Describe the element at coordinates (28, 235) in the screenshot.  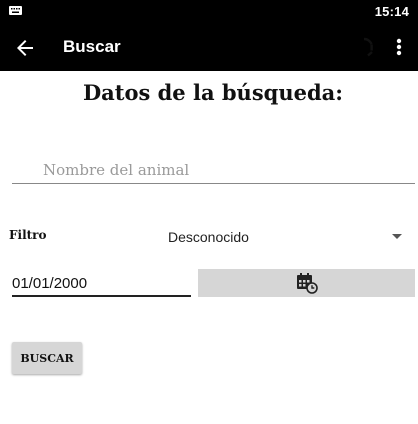
I see `filter-label: Filtro` at that location.